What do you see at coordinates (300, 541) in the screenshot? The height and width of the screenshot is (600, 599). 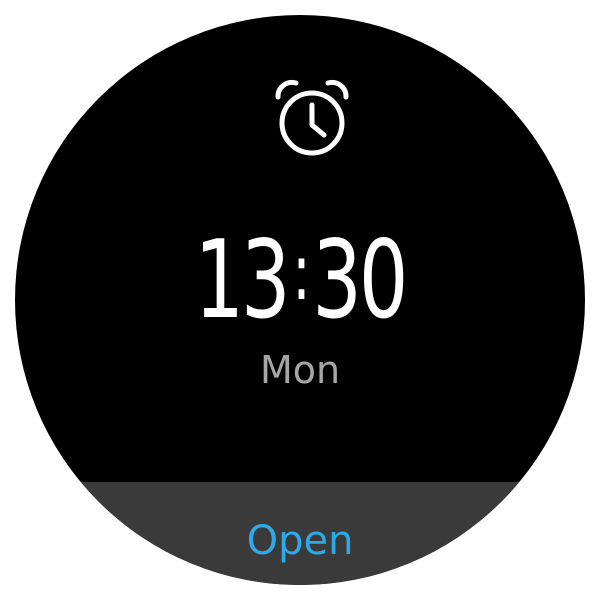 I see `open-button-label: Open` at bounding box center [300, 541].